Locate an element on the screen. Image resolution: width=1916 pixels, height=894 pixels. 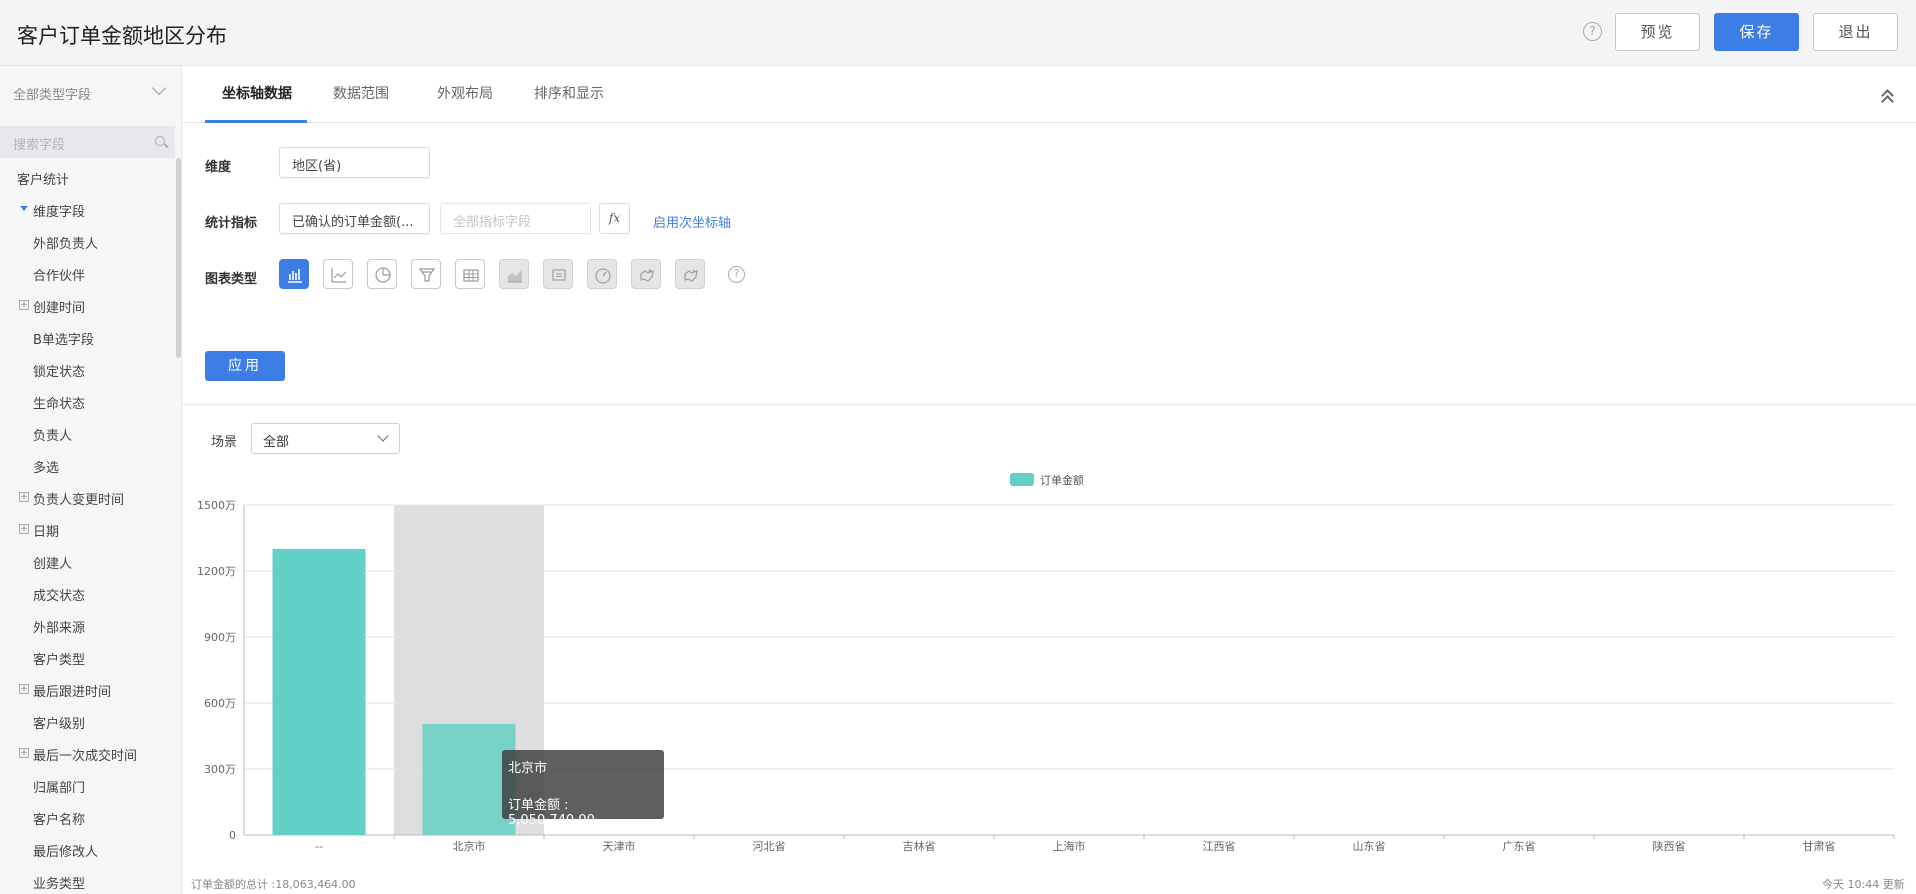
sidebar-field-item: 负责人 is located at coordinates (52, 434).